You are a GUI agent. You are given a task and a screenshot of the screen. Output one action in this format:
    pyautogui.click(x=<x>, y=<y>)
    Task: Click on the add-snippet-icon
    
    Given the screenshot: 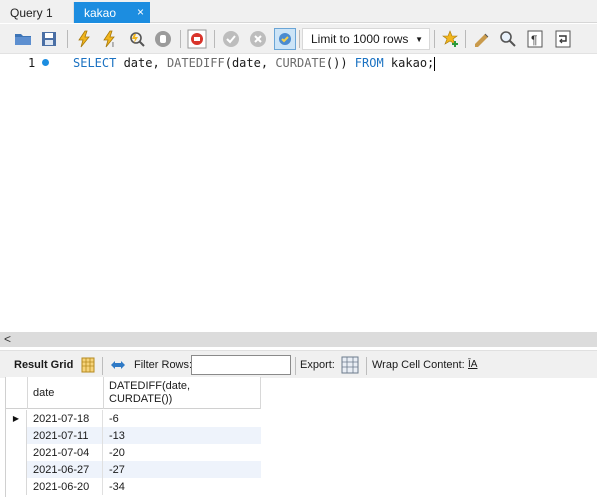 What is the action you would take?
    pyautogui.click(x=451, y=39)
    